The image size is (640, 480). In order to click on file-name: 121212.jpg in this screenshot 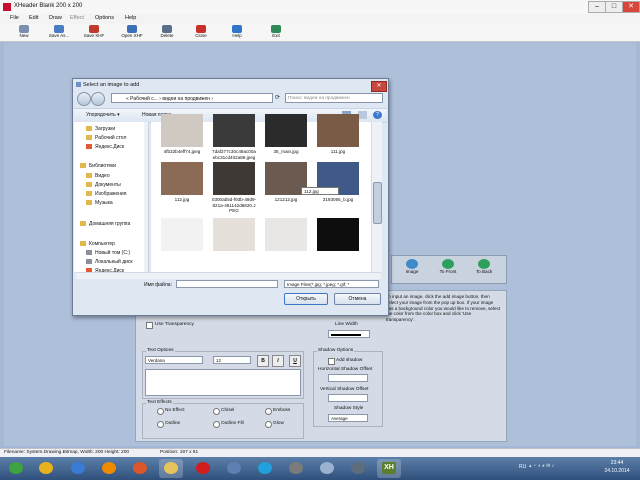, I will do `click(286, 200)`.